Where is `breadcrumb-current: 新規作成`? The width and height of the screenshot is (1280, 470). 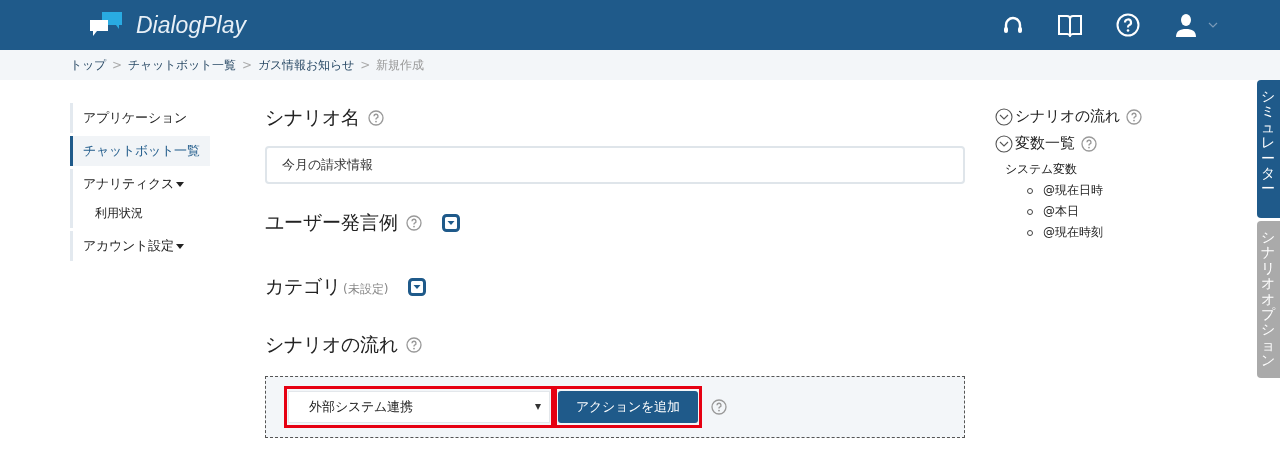 breadcrumb-current: 新規作成 is located at coordinates (400, 65).